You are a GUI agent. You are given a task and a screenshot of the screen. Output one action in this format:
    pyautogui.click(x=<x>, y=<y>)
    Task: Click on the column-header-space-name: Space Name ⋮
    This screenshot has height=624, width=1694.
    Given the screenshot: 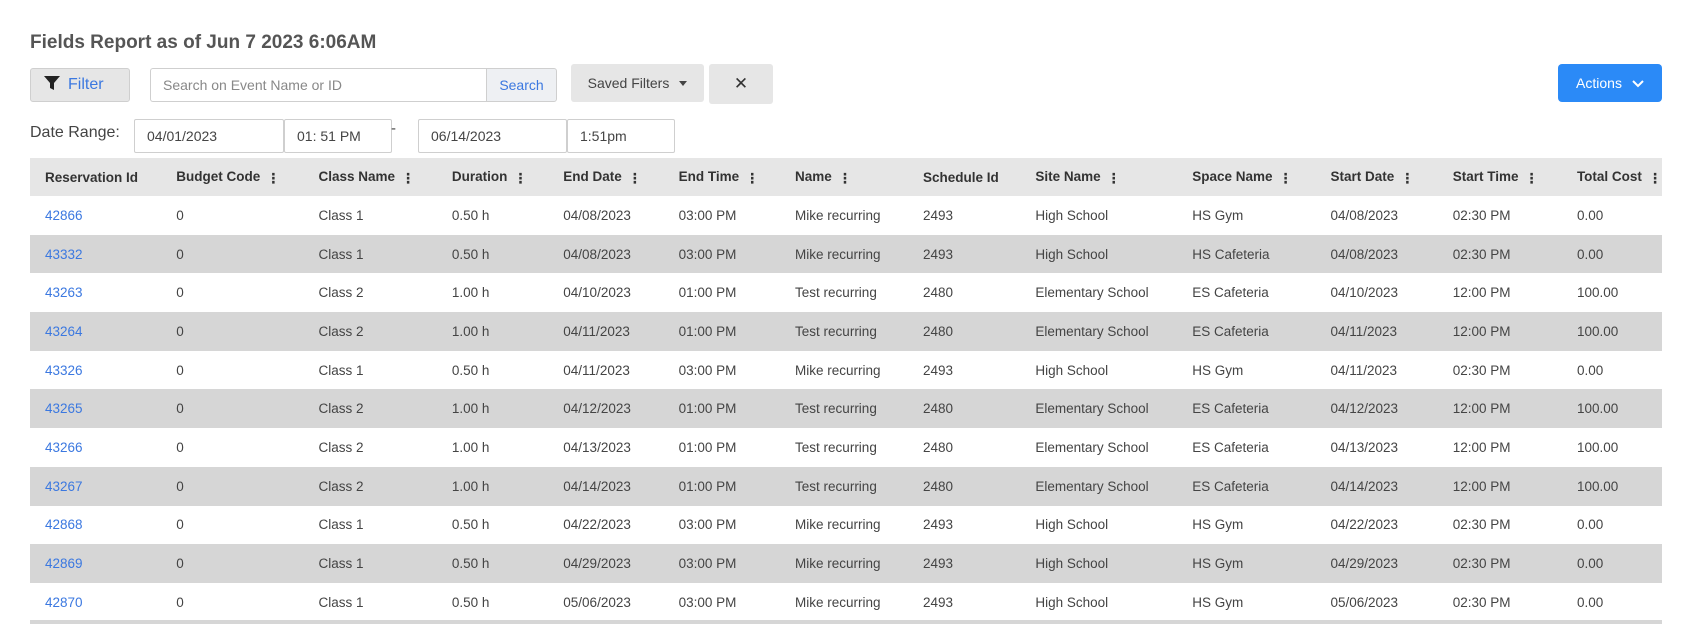 What is the action you would take?
    pyautogui.click(x=1246, y=177)
    